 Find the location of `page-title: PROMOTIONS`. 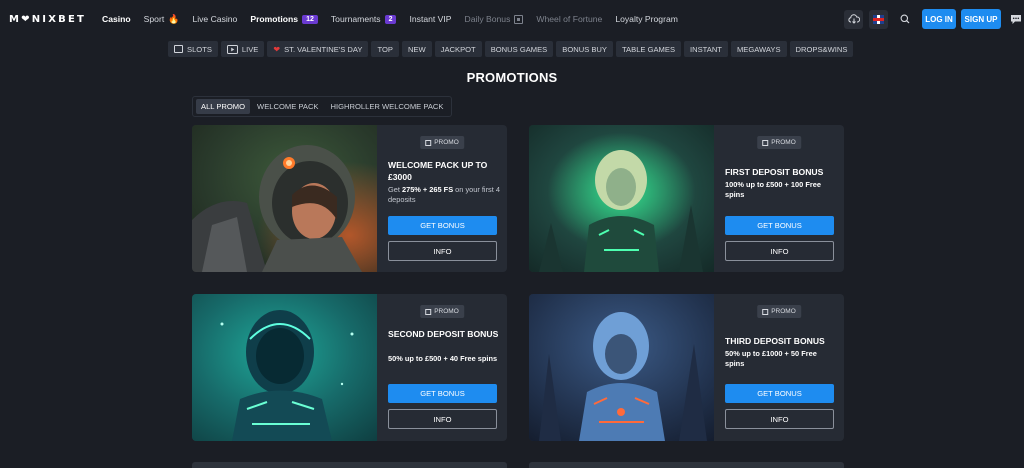

page-title: PROMOTIONS is located at coordinates (512, 77).